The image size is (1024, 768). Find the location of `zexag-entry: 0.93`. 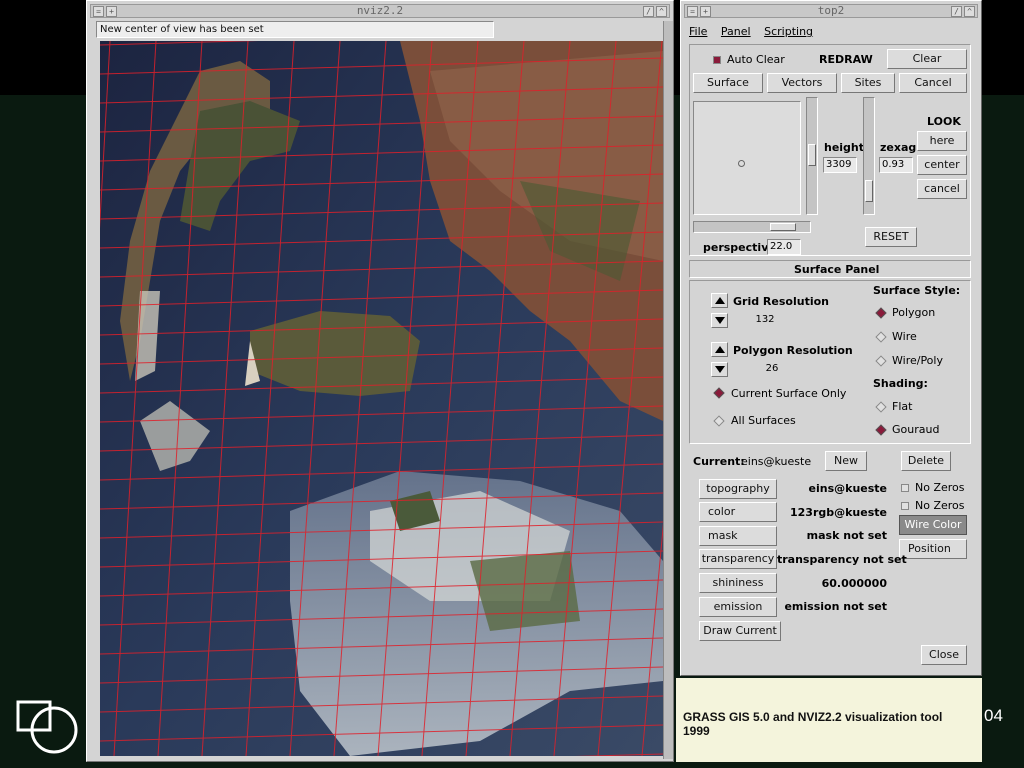

zexag-entry: 0.93 is located at coordinates (896, 165).